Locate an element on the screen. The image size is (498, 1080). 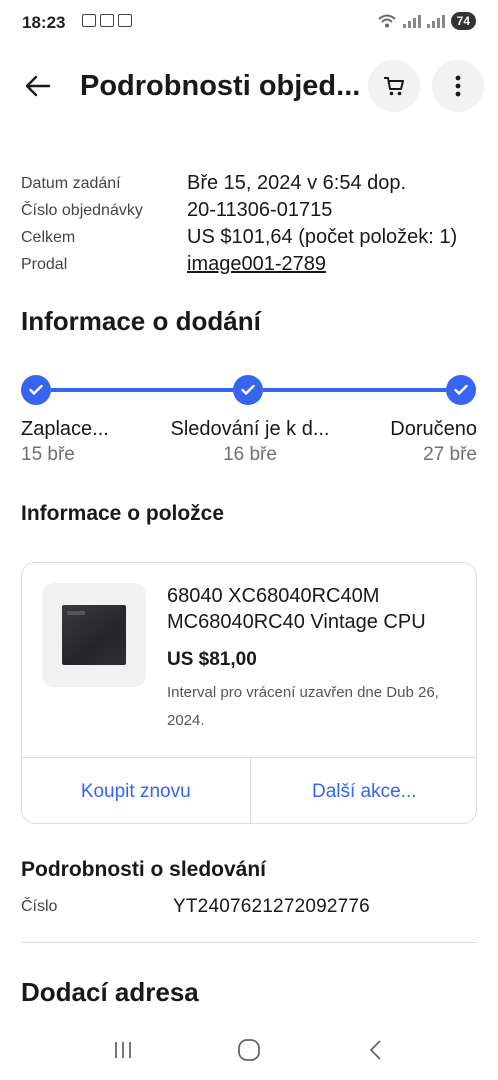
battery-indicator: 74 is located at coordinates (463, 21).